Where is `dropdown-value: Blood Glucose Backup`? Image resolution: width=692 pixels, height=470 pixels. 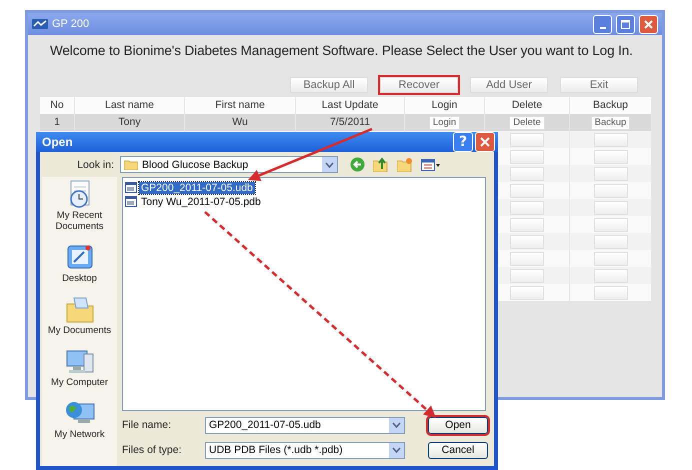 dropdown-value: Blood Glucose Backup is located at coordinates (195, 164).